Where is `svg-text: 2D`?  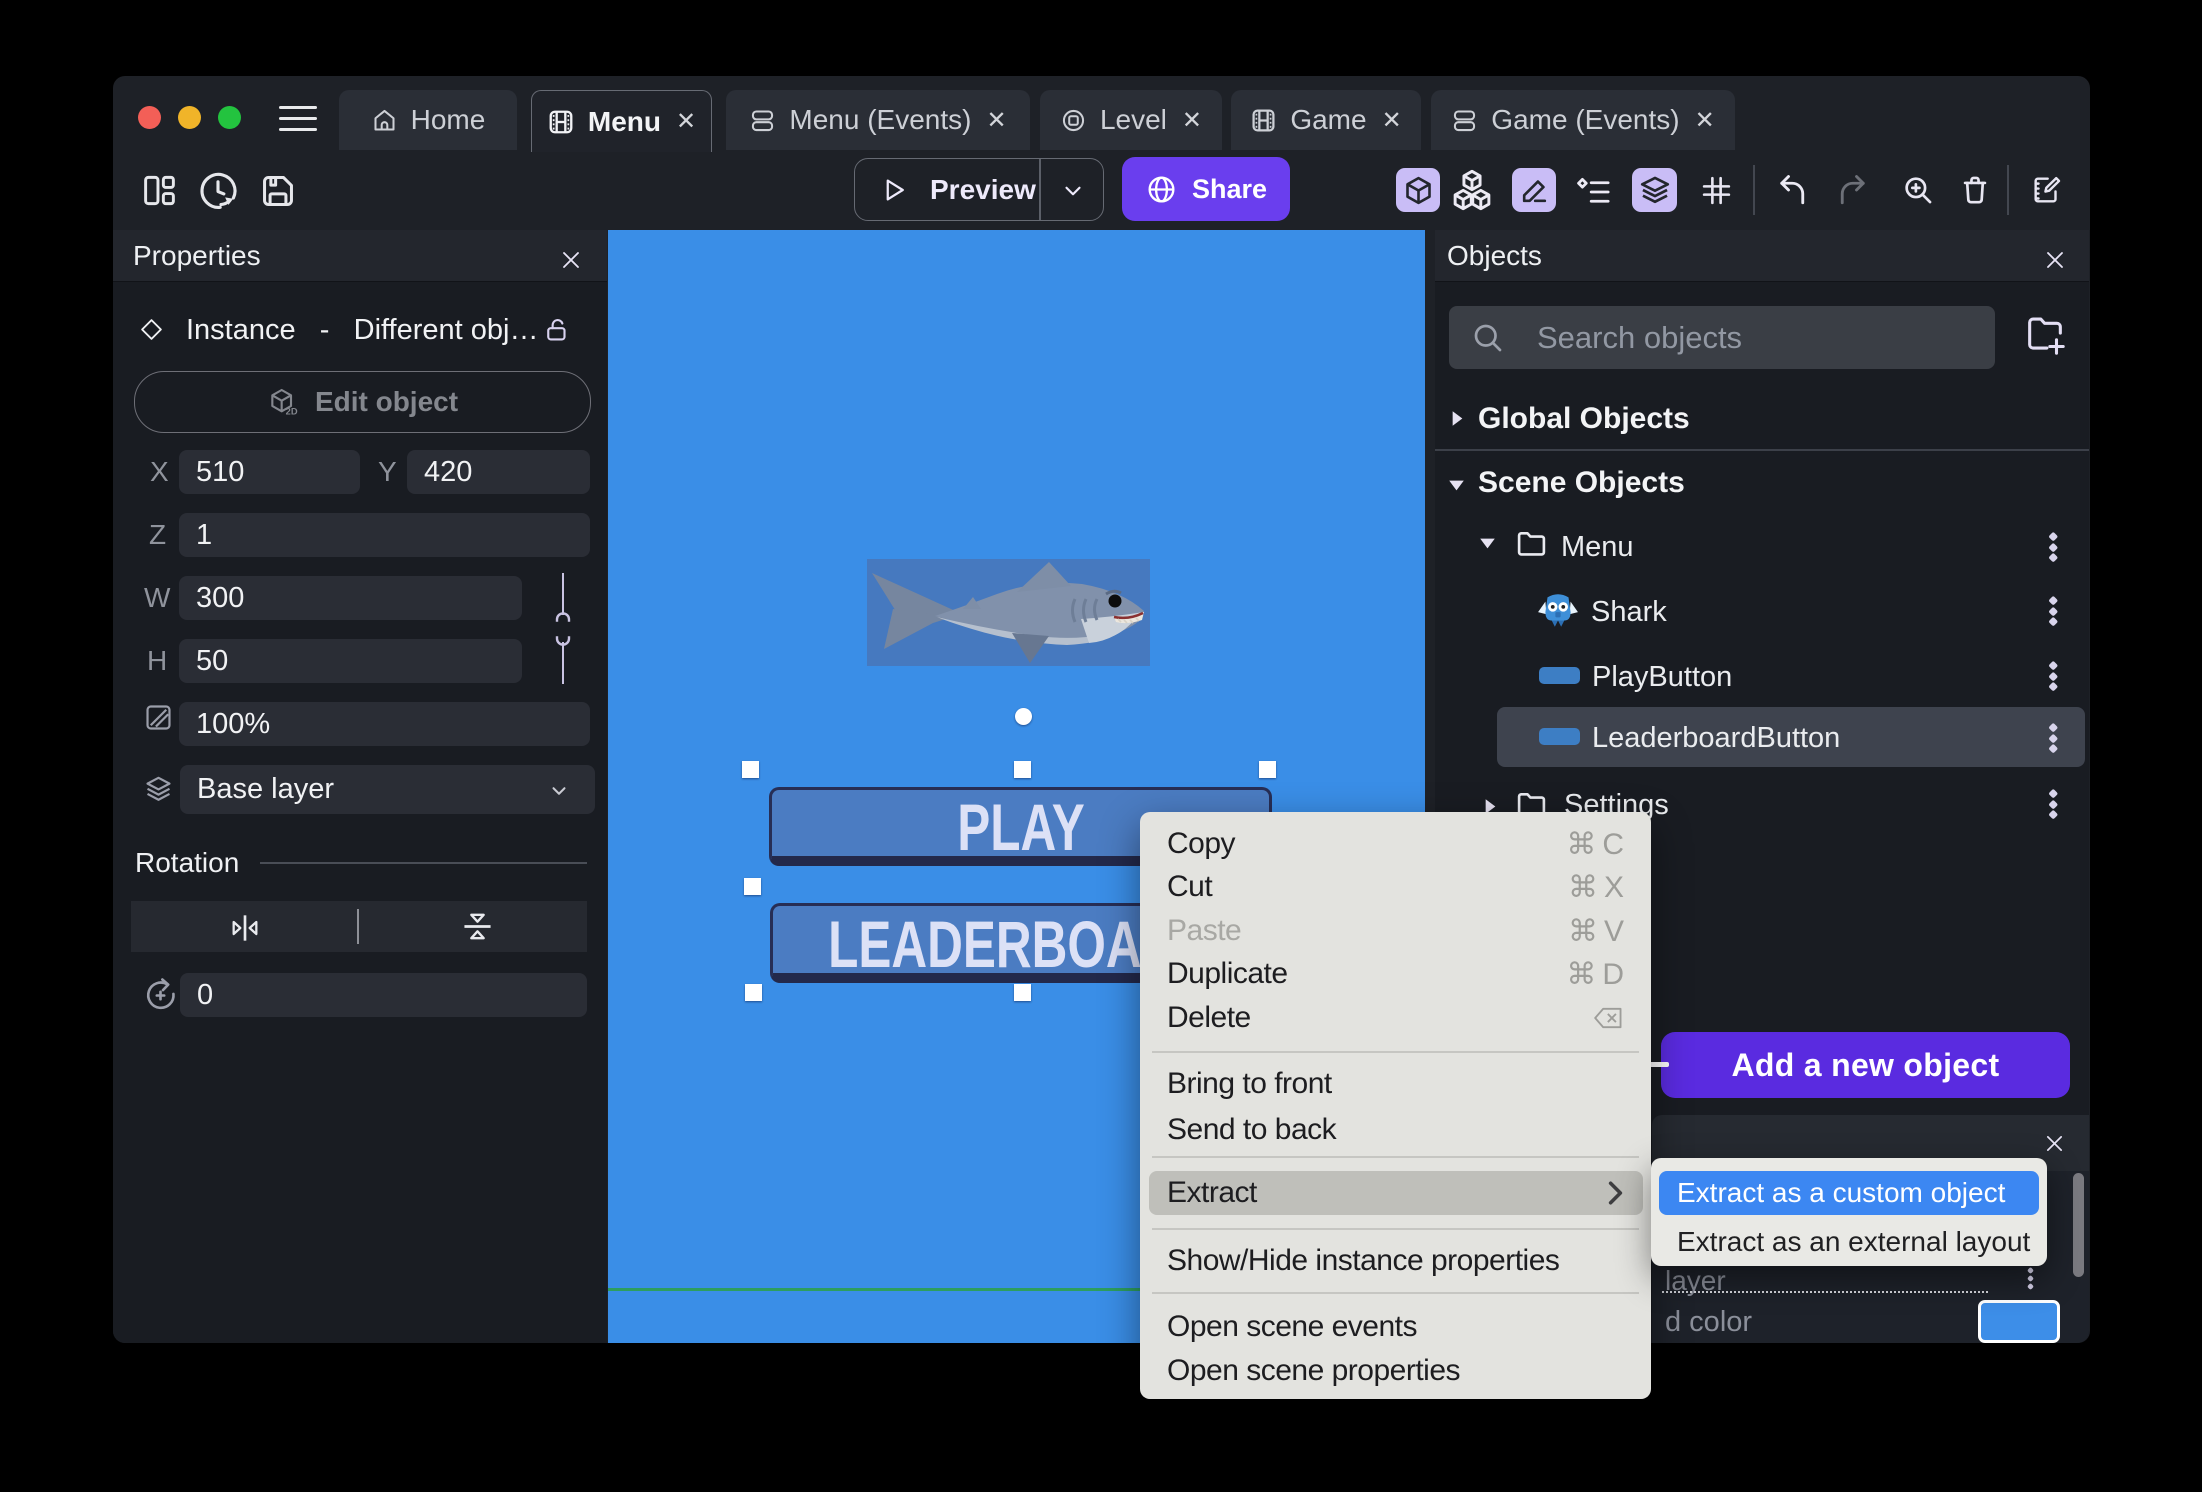 svg-text: 2D is located at coordinates (292, 412).